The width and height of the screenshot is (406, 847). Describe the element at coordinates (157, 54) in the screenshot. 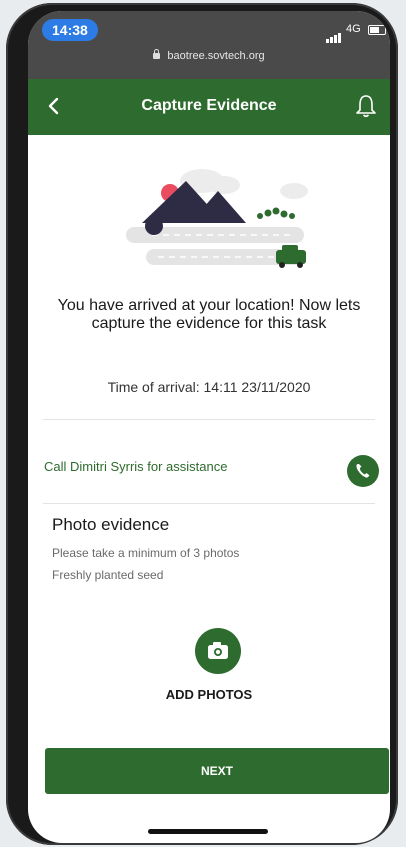

I see `lock-icon` at that location.